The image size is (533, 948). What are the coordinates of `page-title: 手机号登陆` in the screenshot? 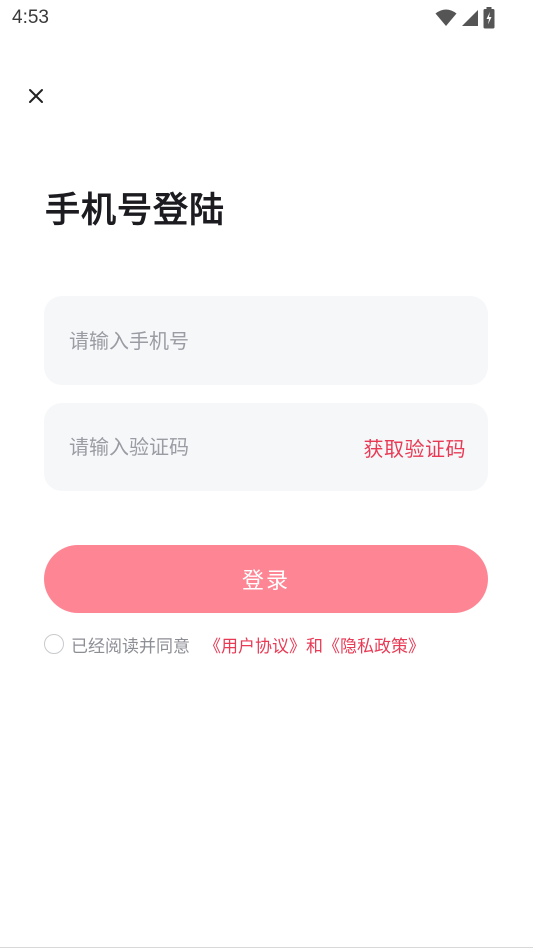 It's located at (135, 211).